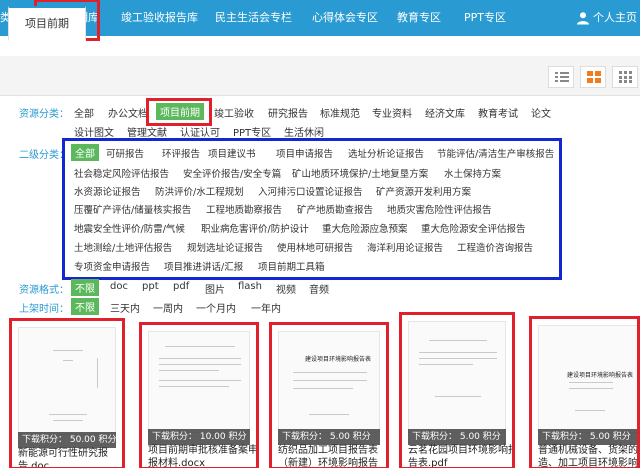 The height and width of the screenshot is (468, 640). What do you see at coordinates (63, 453) in the screenshot?
I see `card-title-line1: 新能源可行性研究报` at bounding box center [63, 453].